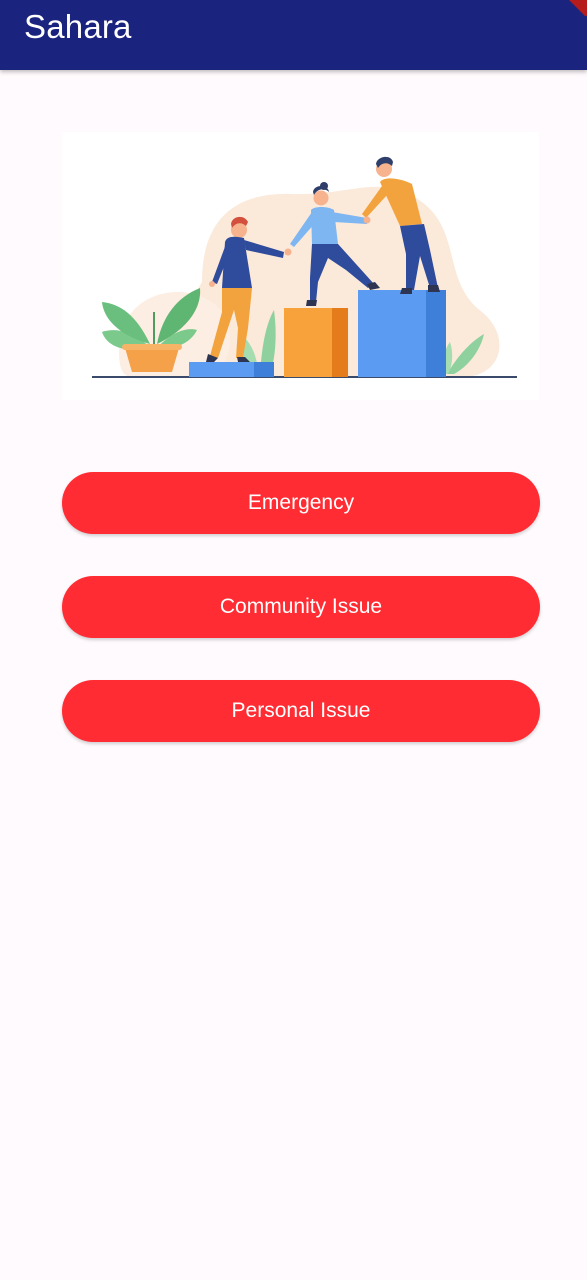 This screenshot has height=1280, width=587. Describe the element at coordinates (293, 35) in the screenshot. I see `app-bar: Sahara` at that location.